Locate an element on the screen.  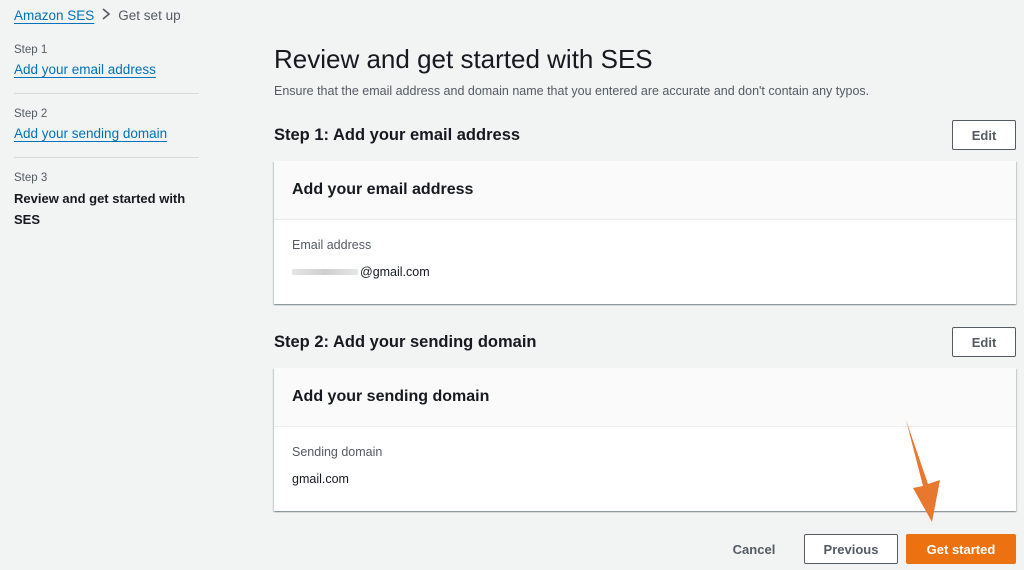
card-body: Email address @gmail.com is located at coordinates (645, 262).